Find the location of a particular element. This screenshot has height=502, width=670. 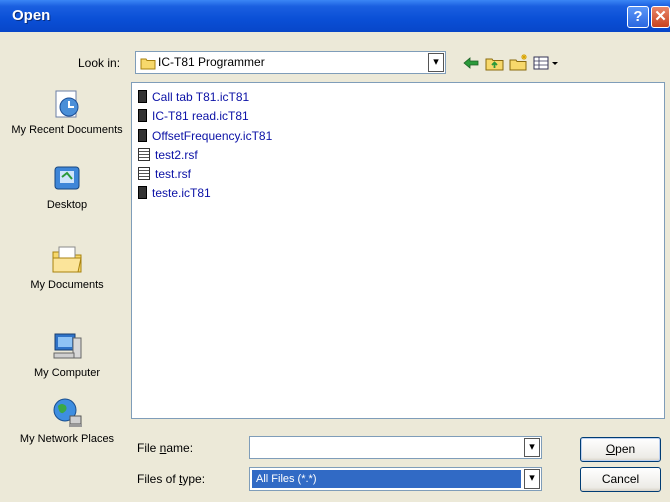

file-name: Call tab T81.icT81 is located at coordinates (201, 97).